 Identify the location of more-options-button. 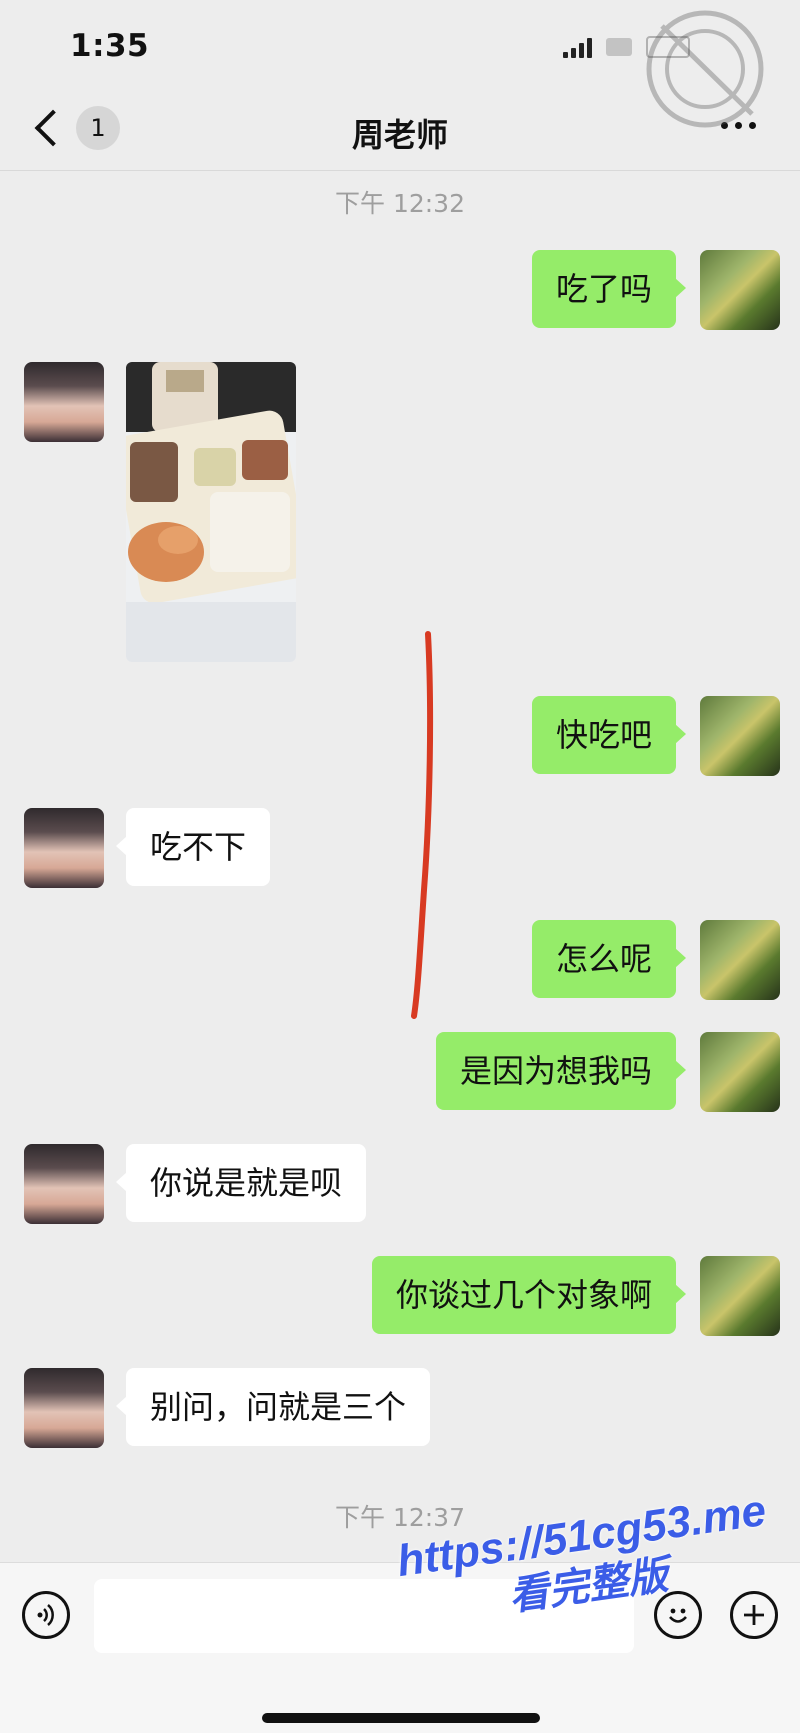
(738, 125).